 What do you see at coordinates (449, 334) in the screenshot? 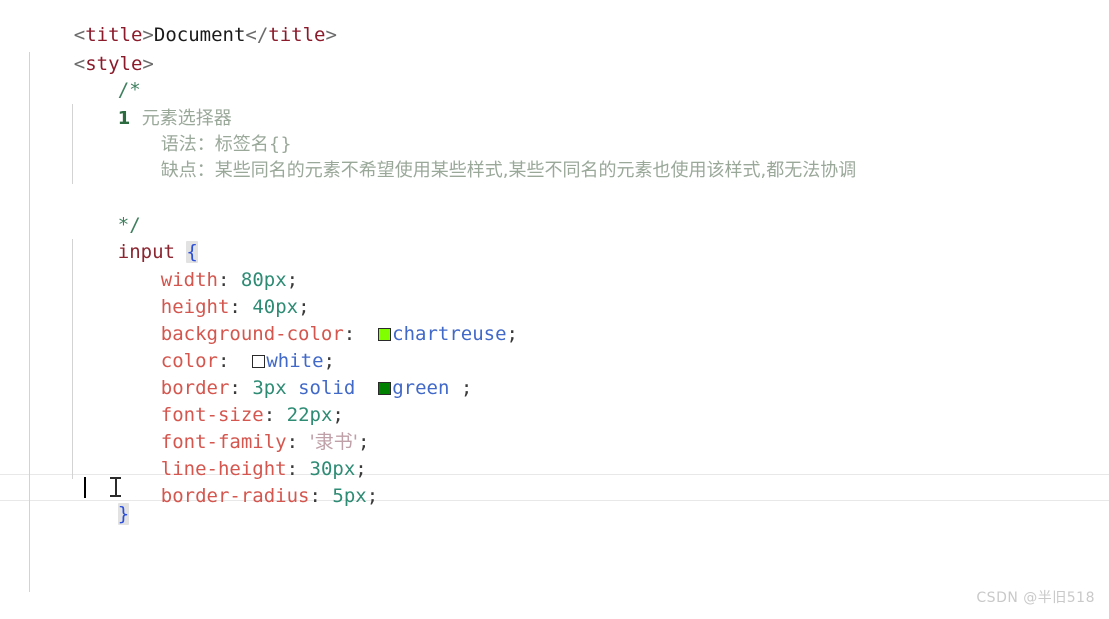
I see `property-value: chartreuse` at bounding box center [449, 334].